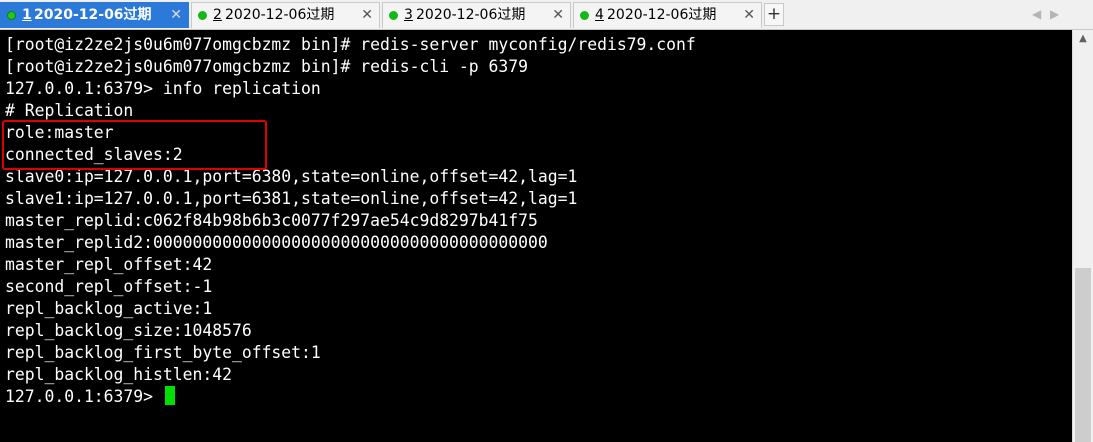 This screenshot has width=1093, height=442. I want to click on tab-4: 4 2020-12-06过期 ✕, so click(667, 15).